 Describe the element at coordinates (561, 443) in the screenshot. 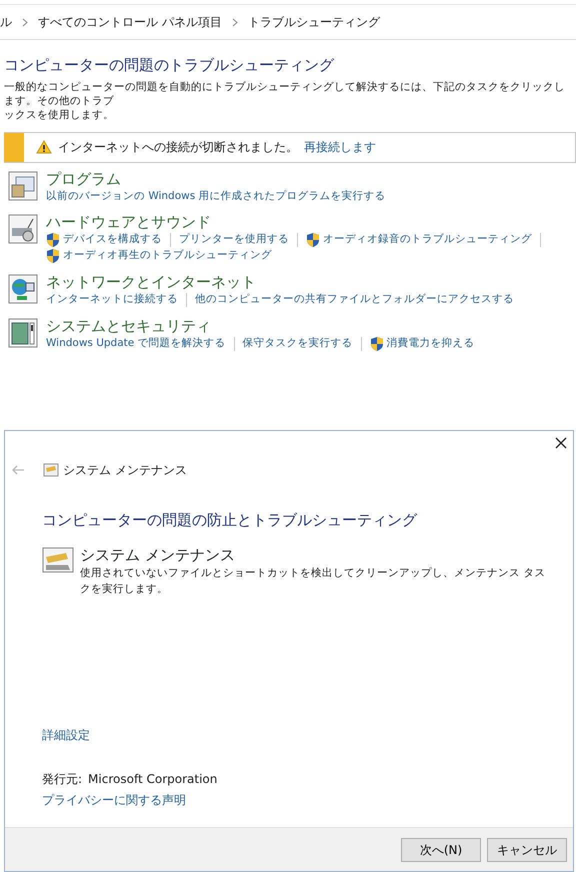

I see `close-icon` at that location.